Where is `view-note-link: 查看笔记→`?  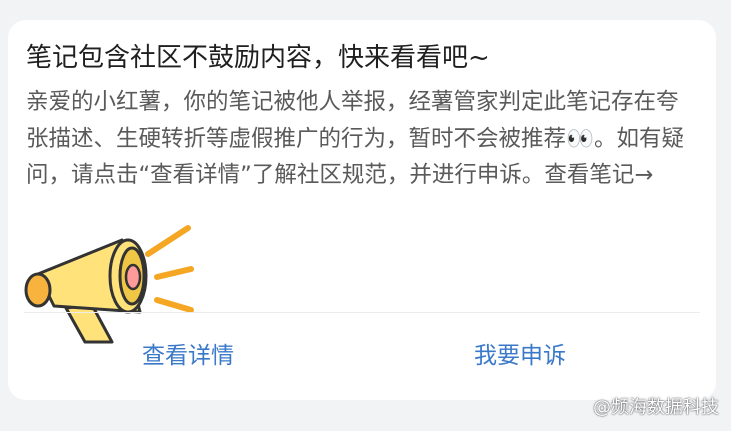 view-note-link: 查看笔记→ is located at coordinates (598, 175).